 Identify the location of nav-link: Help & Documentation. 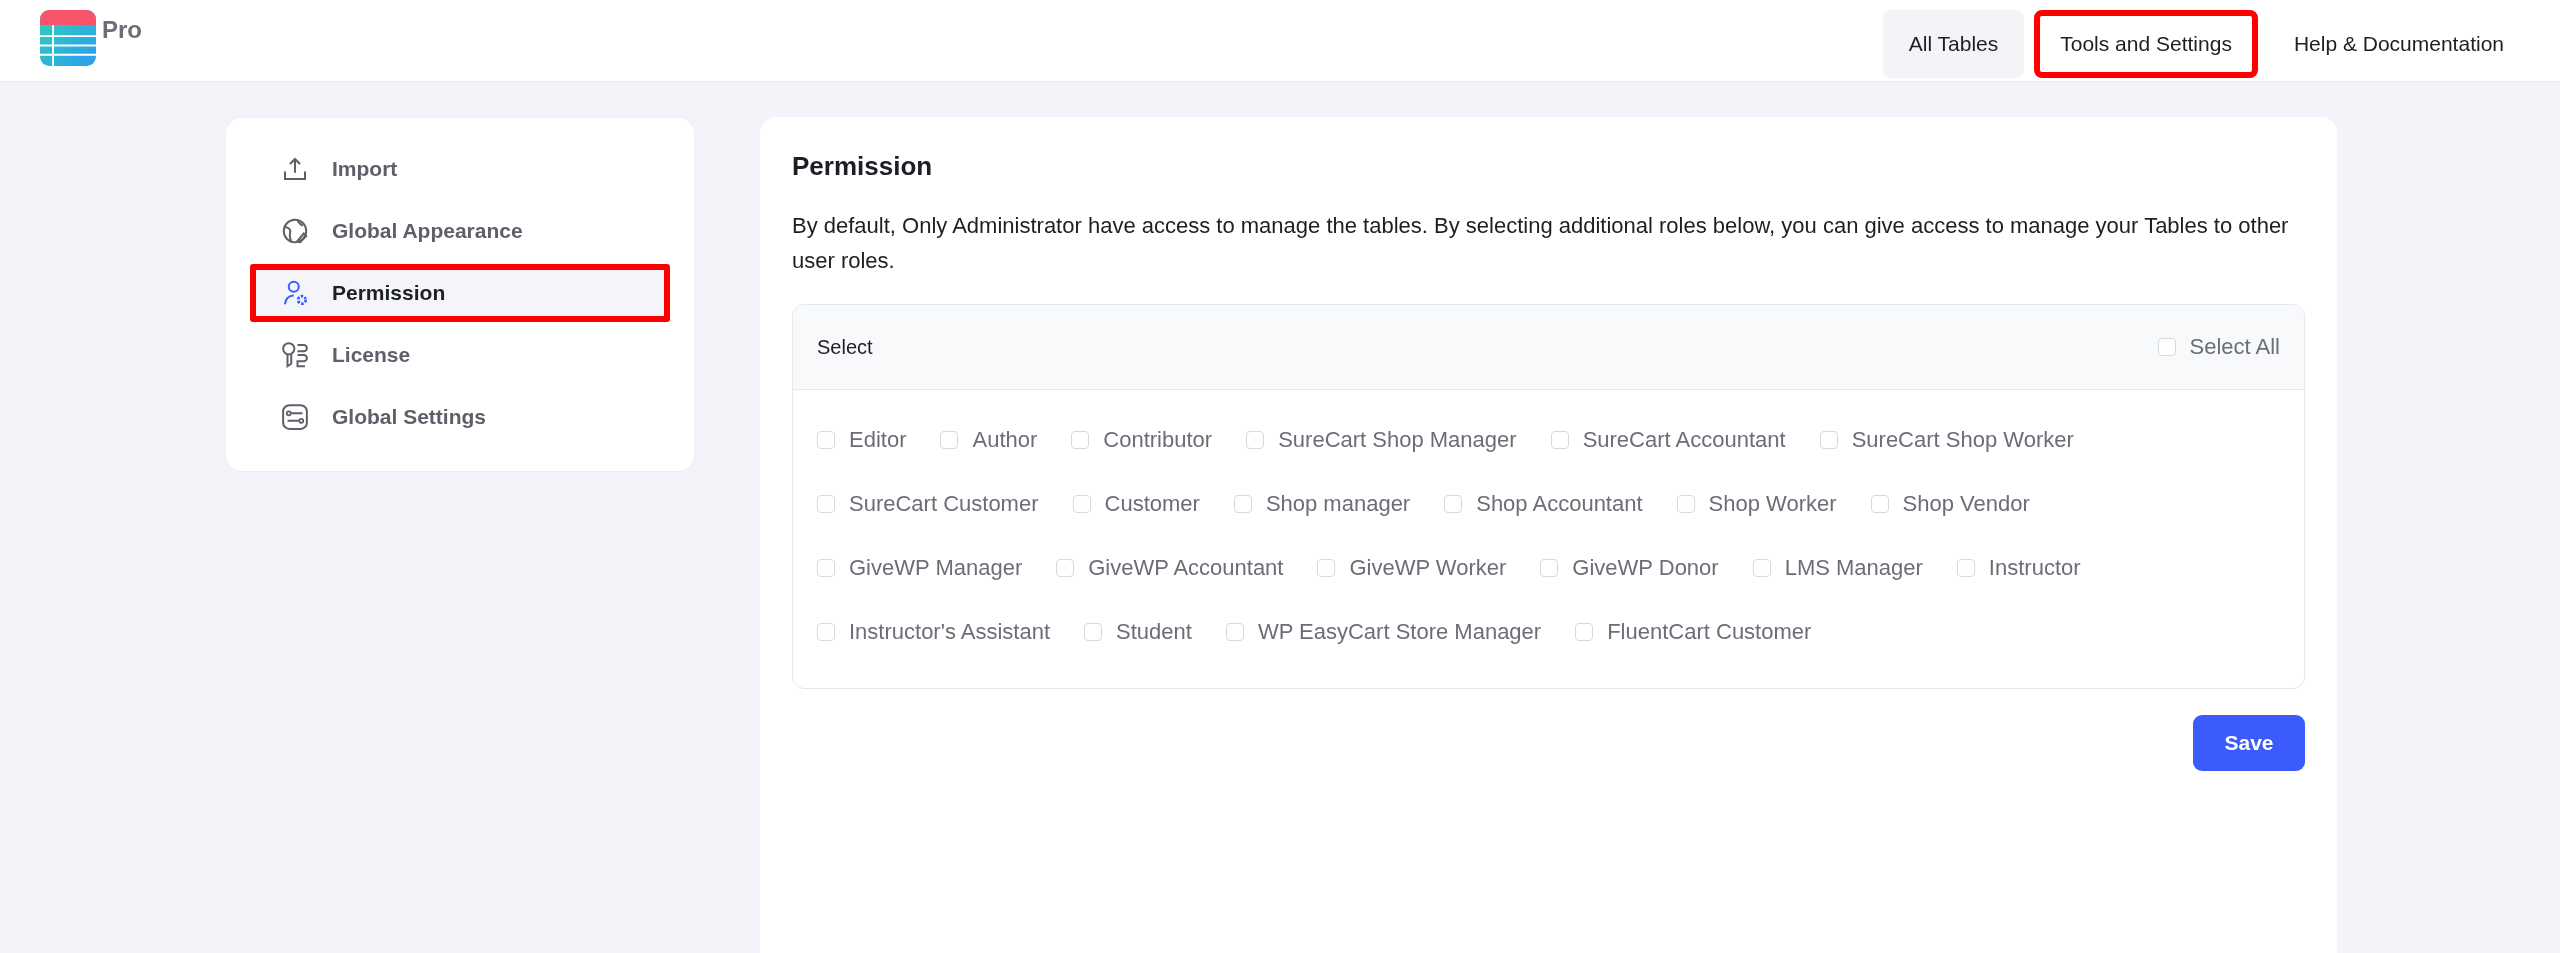
(2398, 44).